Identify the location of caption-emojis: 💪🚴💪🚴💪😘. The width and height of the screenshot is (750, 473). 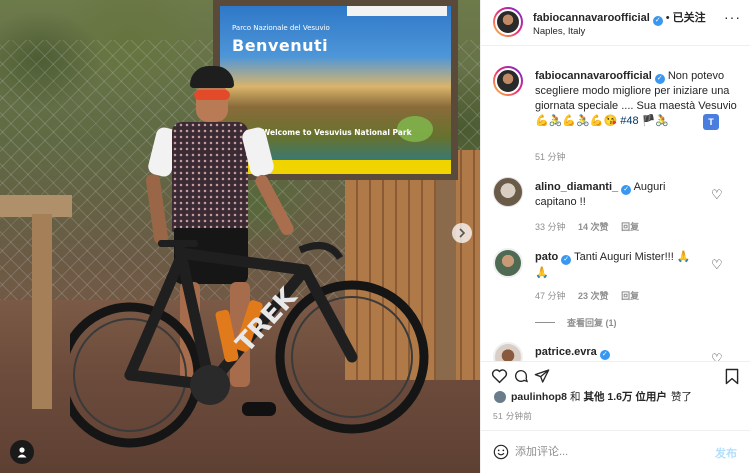
(576, 121).